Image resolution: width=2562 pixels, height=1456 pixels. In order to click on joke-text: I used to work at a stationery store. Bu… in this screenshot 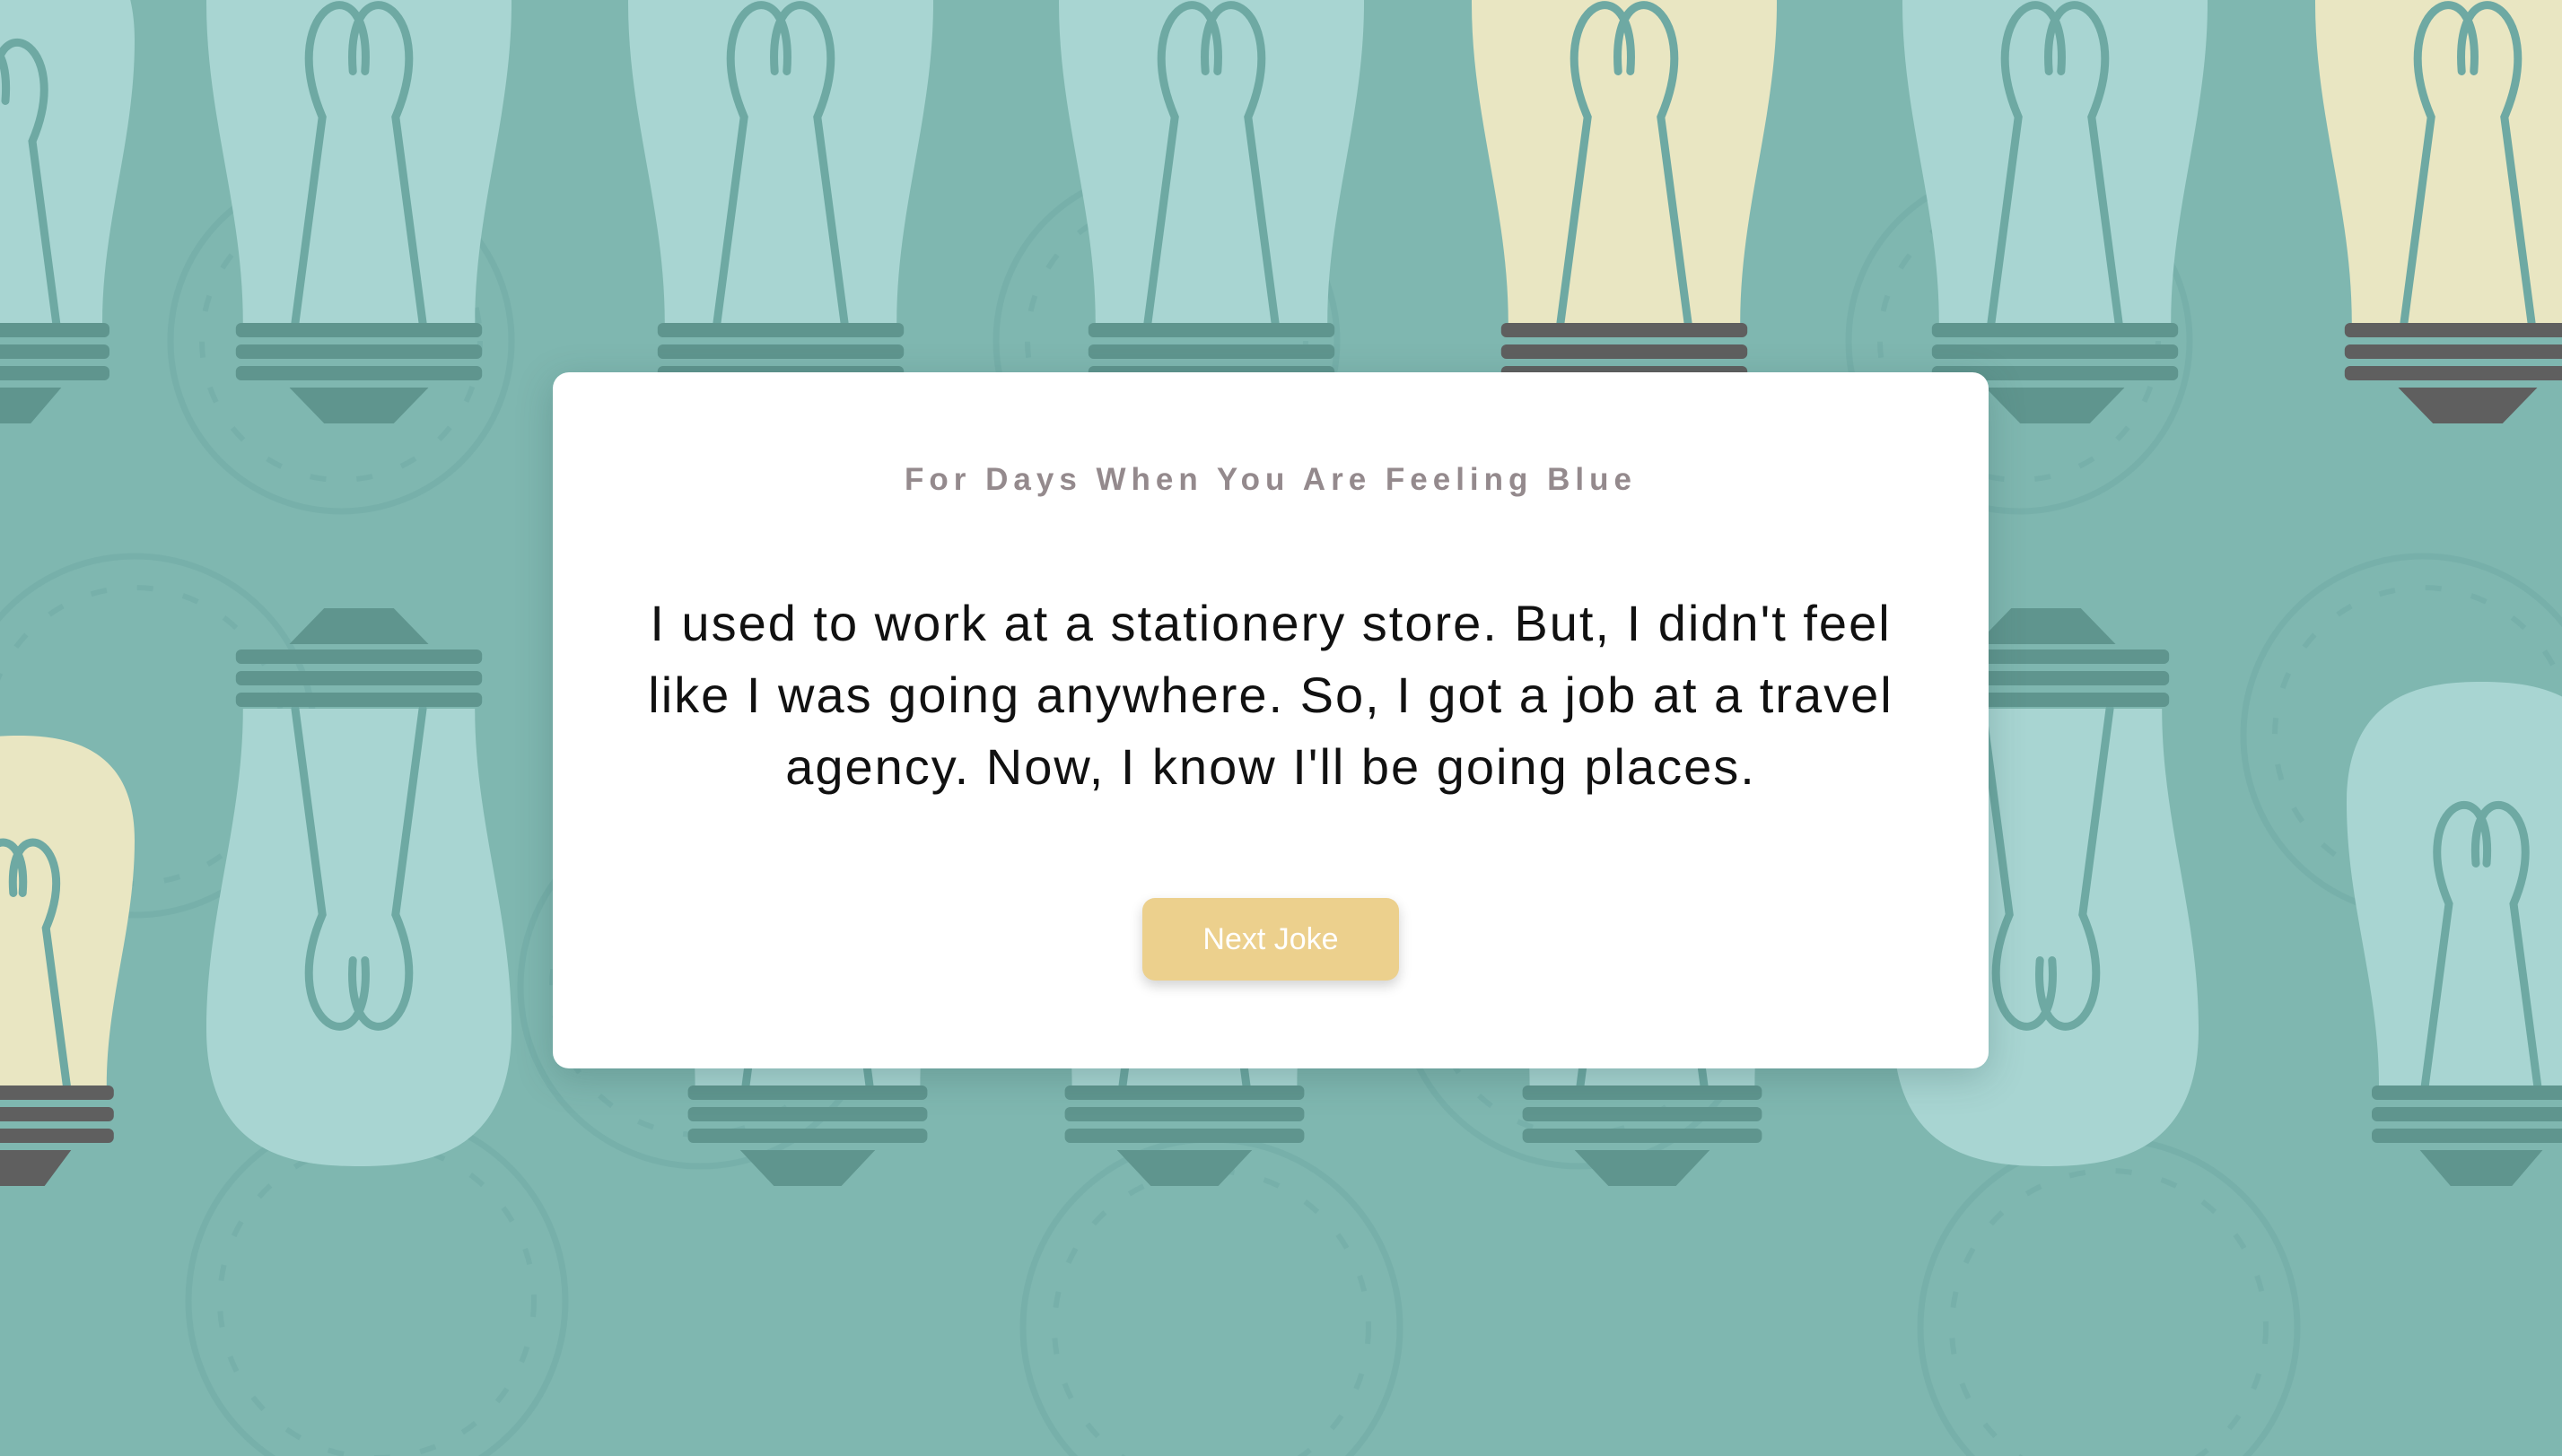, I will do `click(1270, 695)`.